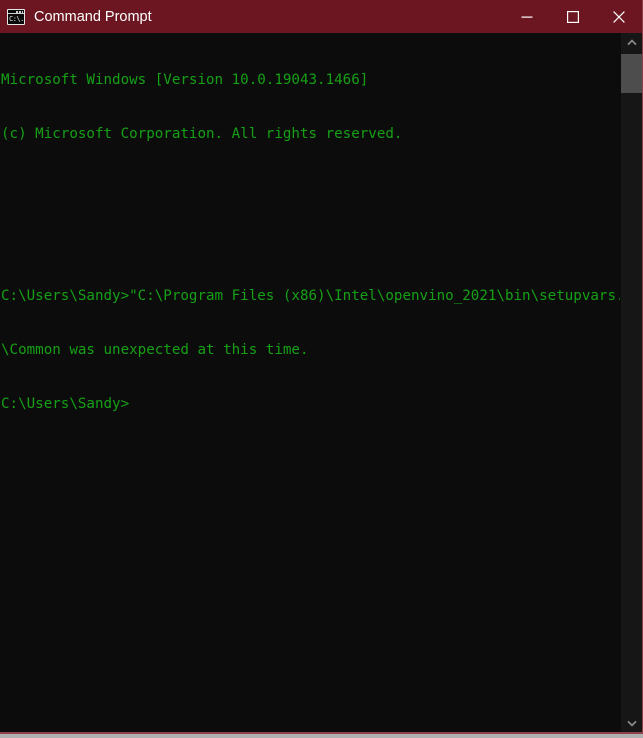 Image resolution: width=643 pixels, height=738 pixels. Describe the element at coordinates (65, 404) in the screenshot. I see `console-line: C:\Users\Sandy>` at that location.